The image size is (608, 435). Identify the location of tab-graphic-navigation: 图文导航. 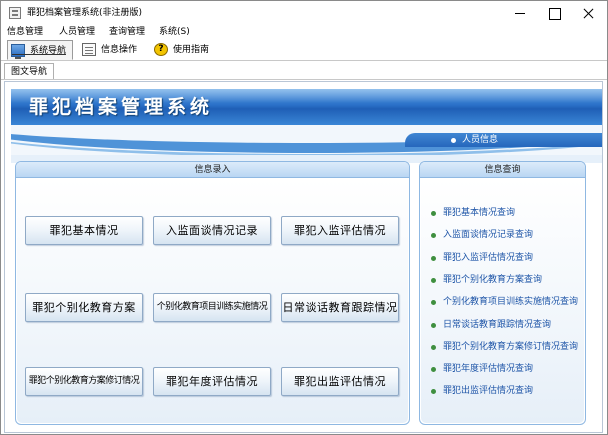
(29, 71).